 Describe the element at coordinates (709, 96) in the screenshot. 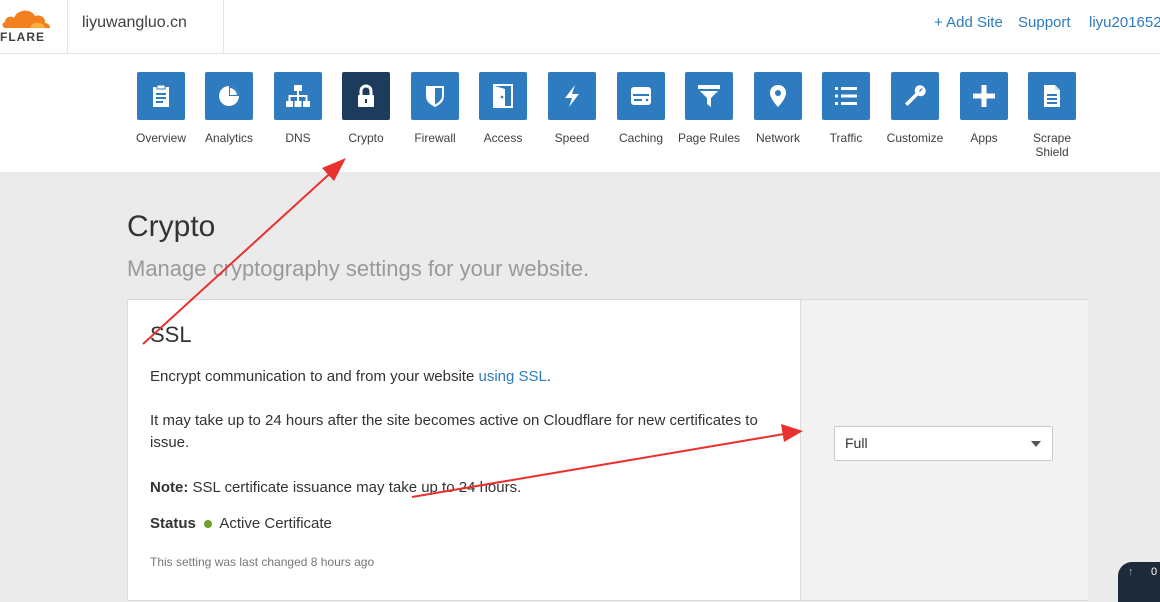

I see `filter-icon` at that location.